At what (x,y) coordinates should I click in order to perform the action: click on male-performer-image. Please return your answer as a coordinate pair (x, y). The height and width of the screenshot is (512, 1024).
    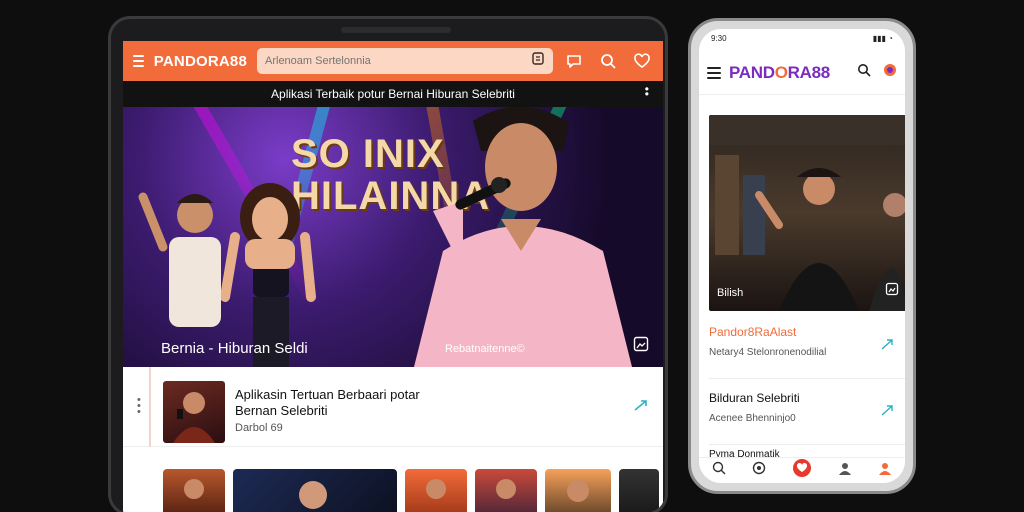
    Looking at the image, I should click on (179, 259).